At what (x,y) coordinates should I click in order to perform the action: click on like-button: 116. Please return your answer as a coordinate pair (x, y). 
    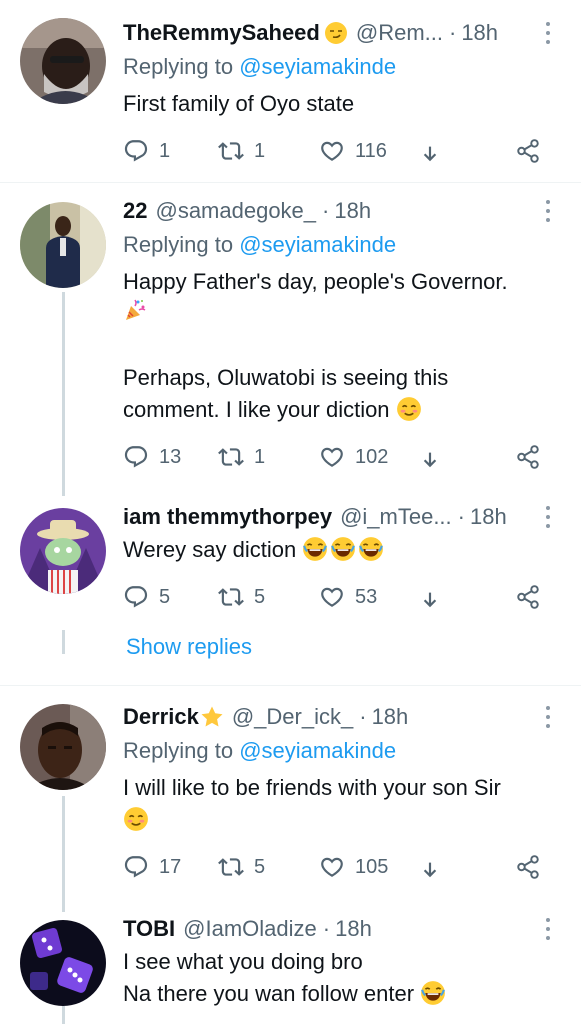
    Looking at the image, I should click on (353, 151).